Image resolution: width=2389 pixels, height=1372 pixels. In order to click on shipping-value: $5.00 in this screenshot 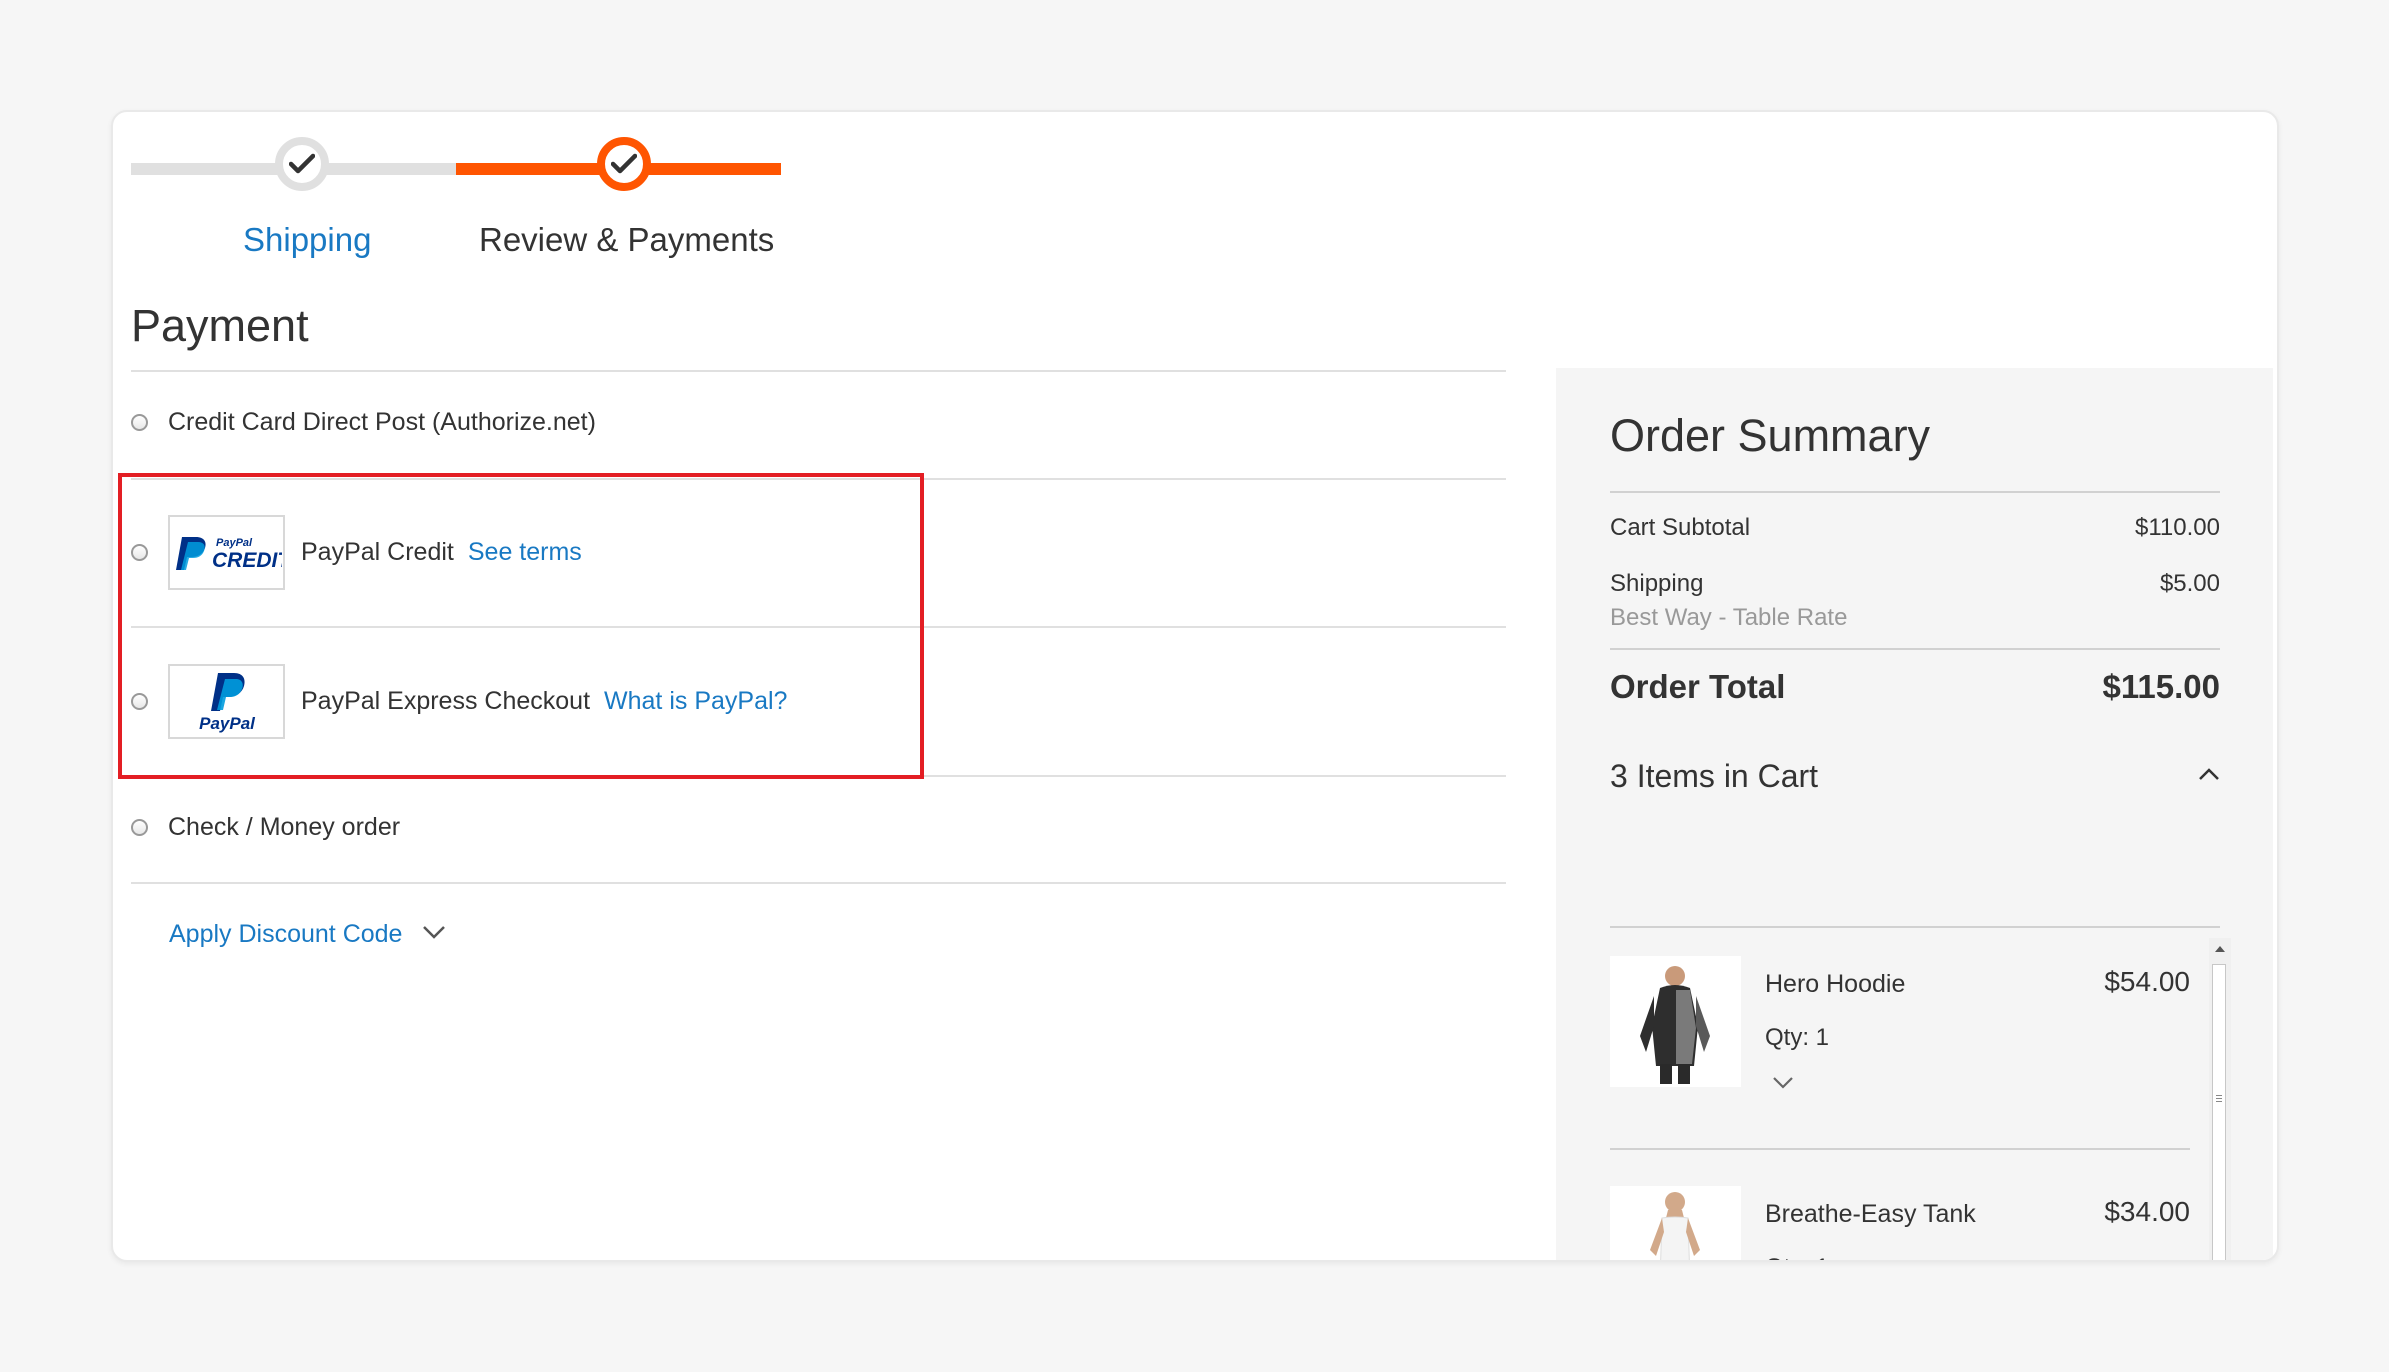, I will do `click(2189, 583)`.